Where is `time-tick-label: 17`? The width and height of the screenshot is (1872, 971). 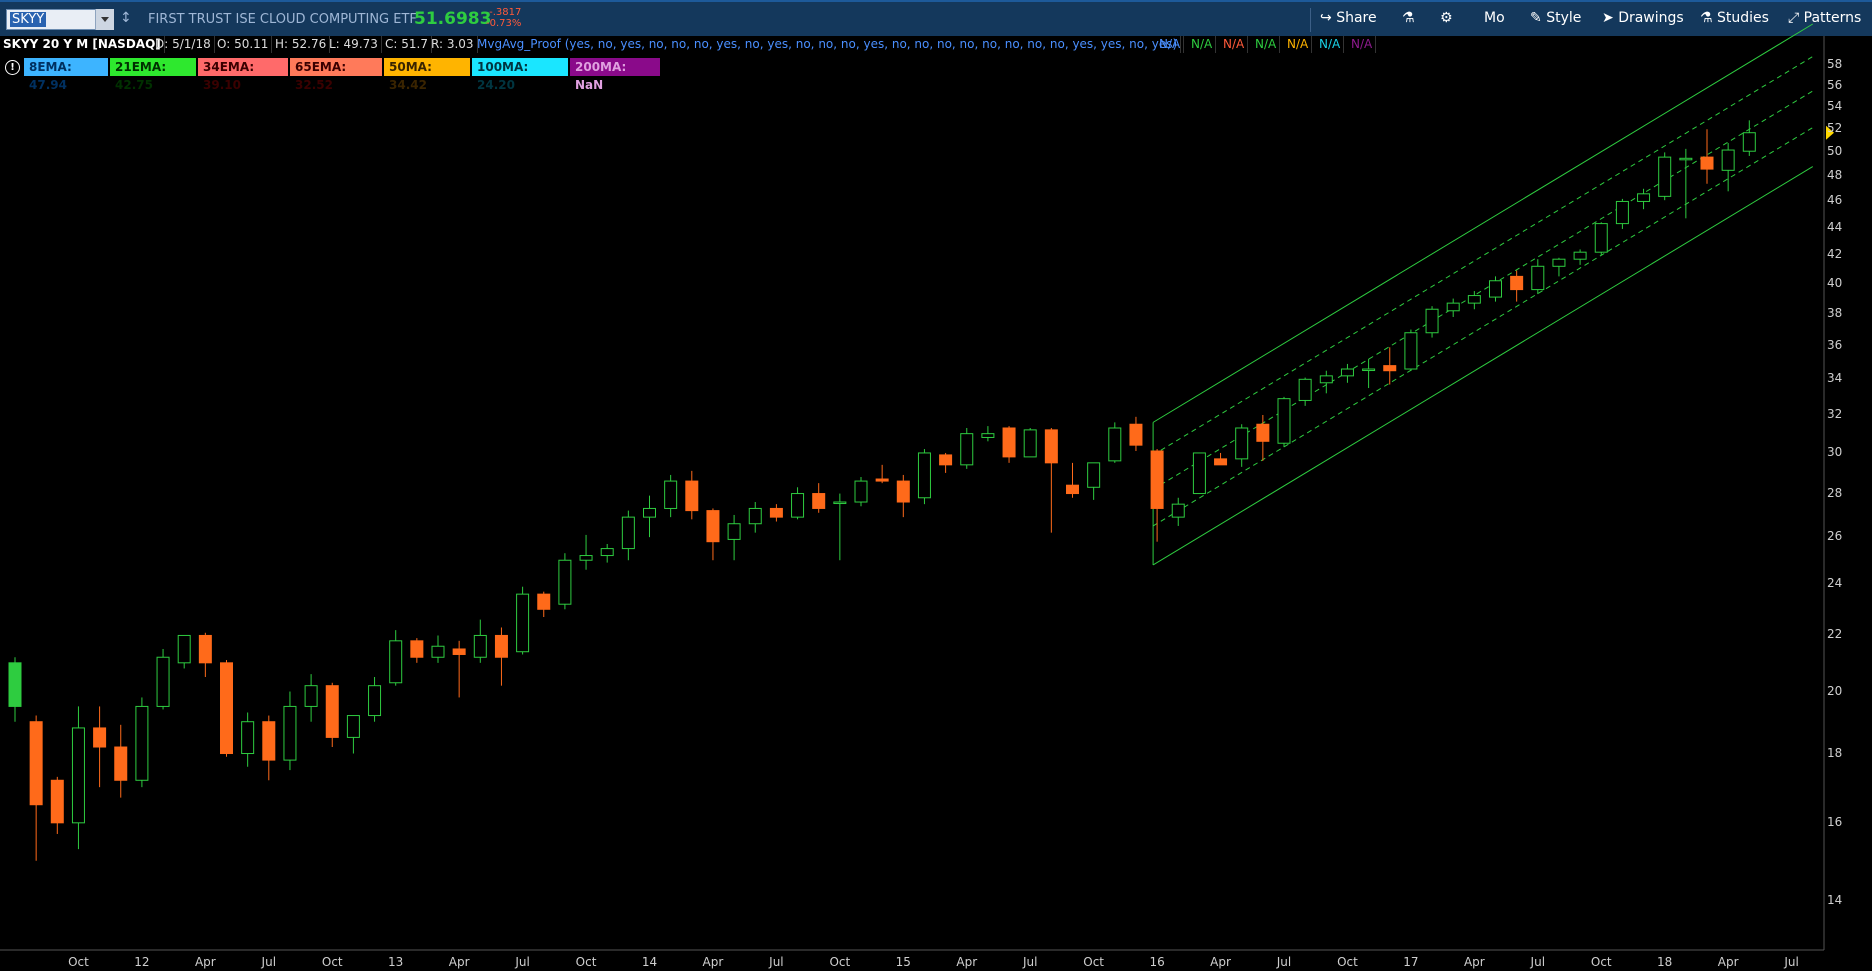
time-tick-label: 17 is located at coordinates (1411, 962).